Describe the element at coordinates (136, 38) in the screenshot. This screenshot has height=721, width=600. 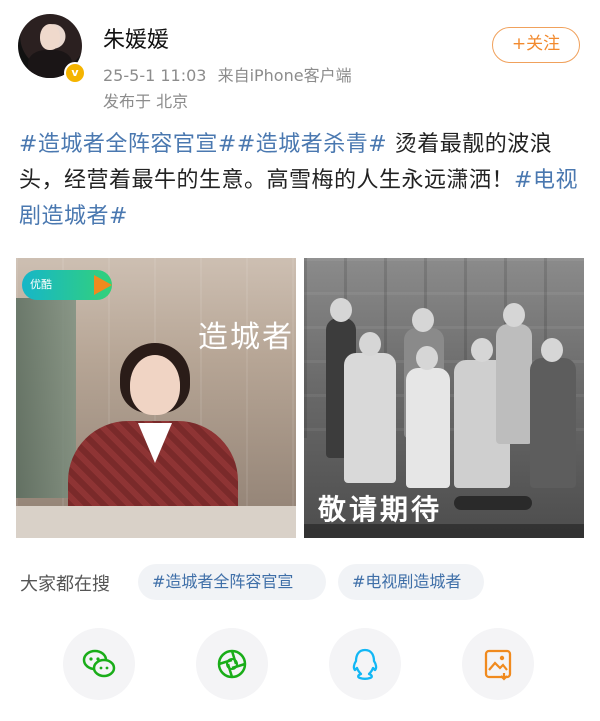
I see `username: 朱媛媛` at that location.